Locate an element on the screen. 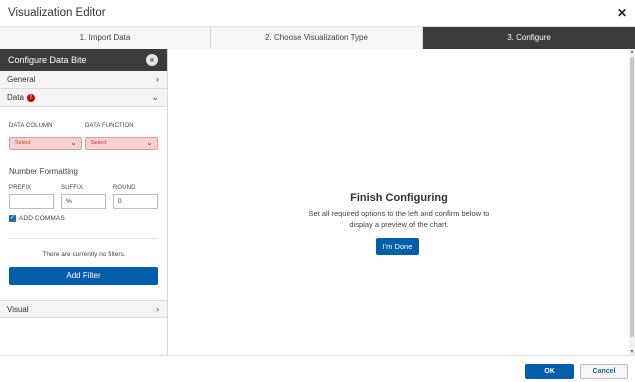  step-import-data: 1. Import Data is located at coordinates (105, 38).